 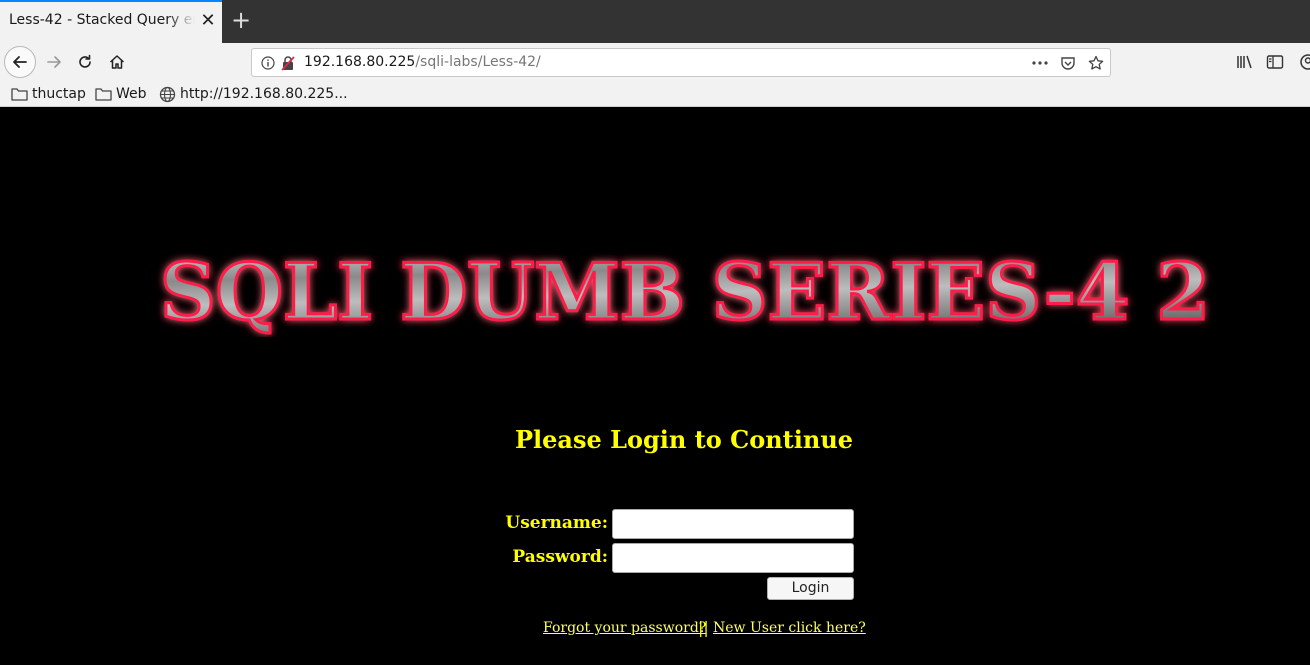 I want to click on forgot-password-link: Forgot your password?, so click(x=624, y=628).